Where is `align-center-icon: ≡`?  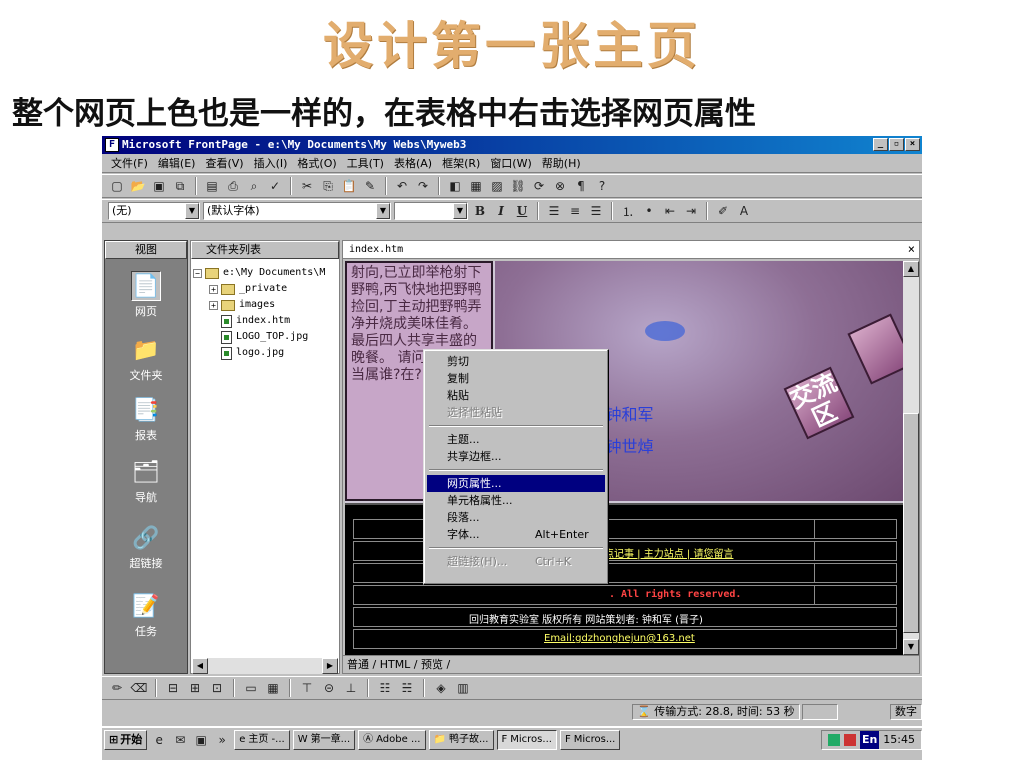
align-center-icon: ≡ is located at coordinates (575, 211).